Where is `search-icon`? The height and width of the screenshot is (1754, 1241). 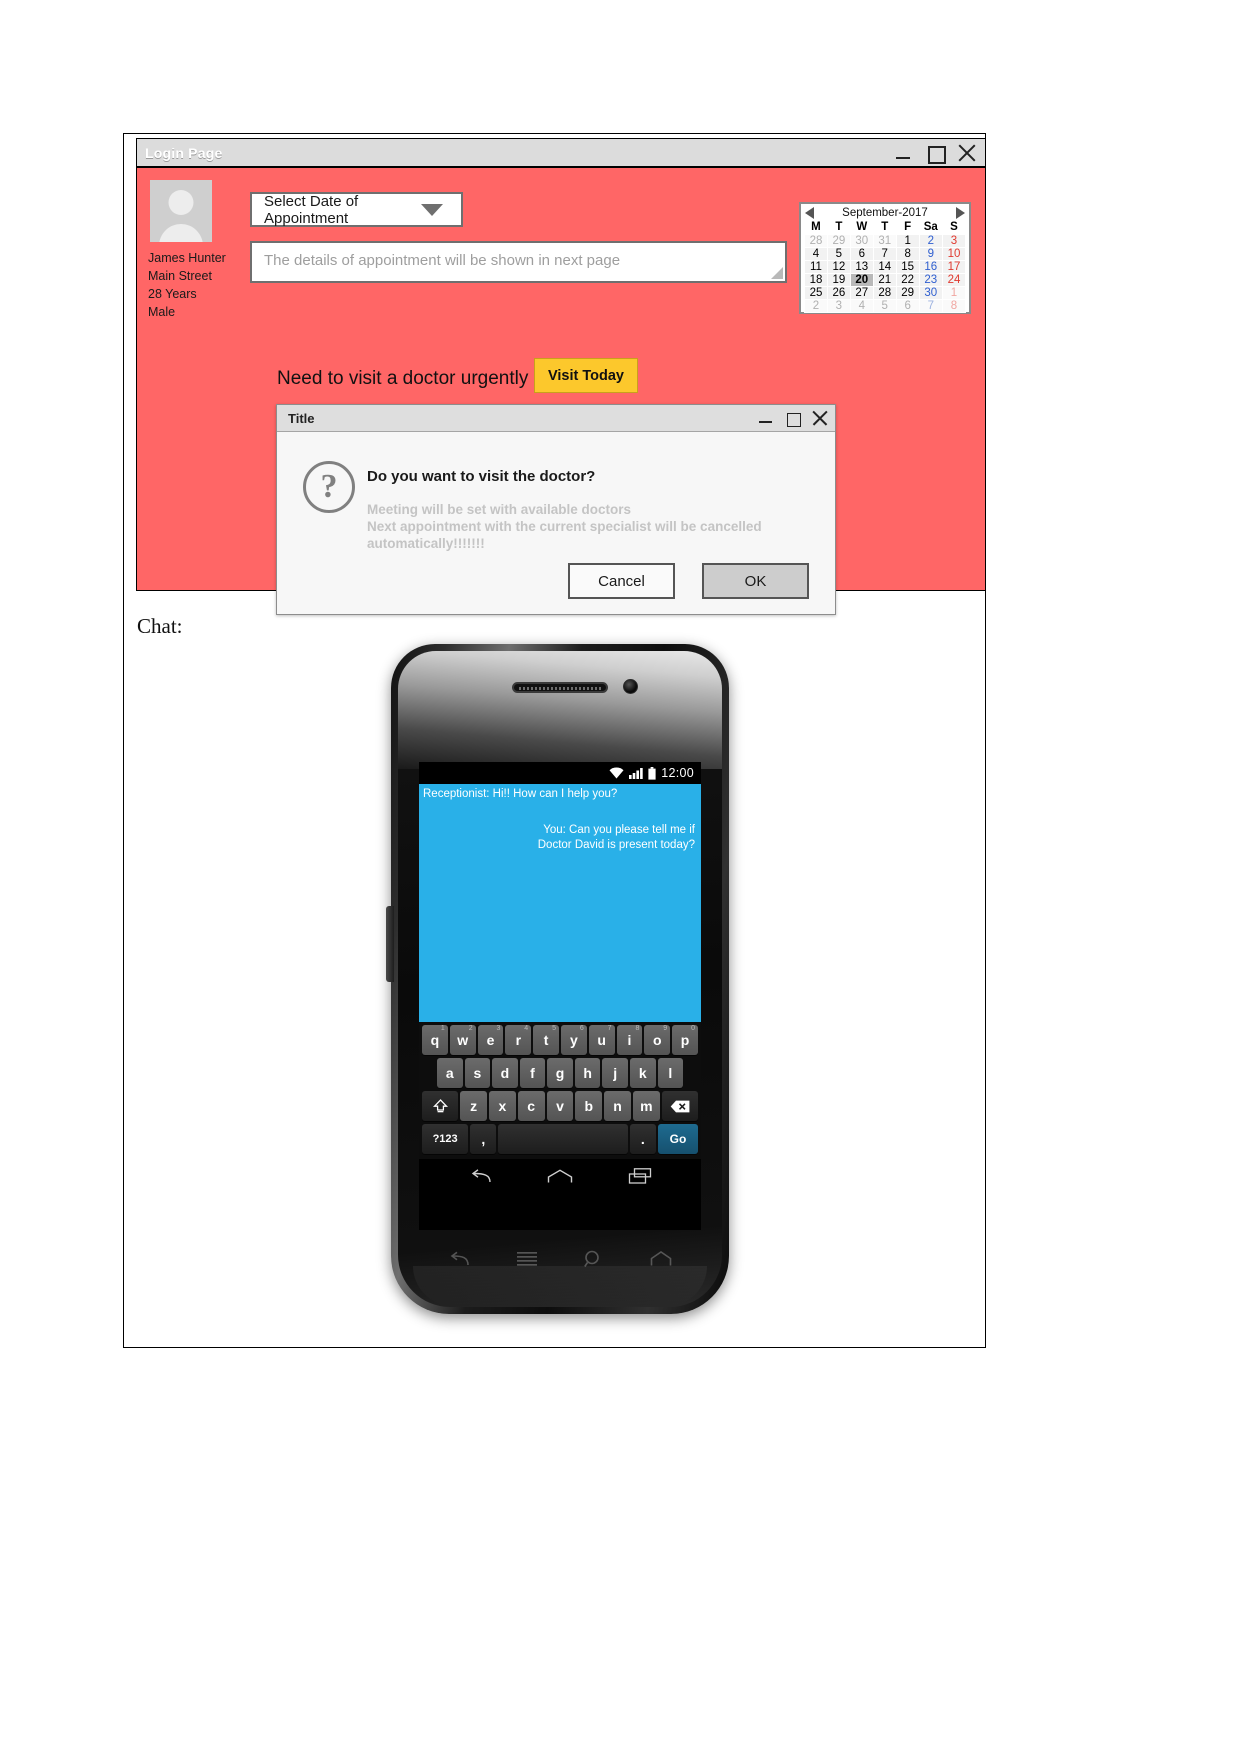
search-icon is located at coordinates (593, 1261).